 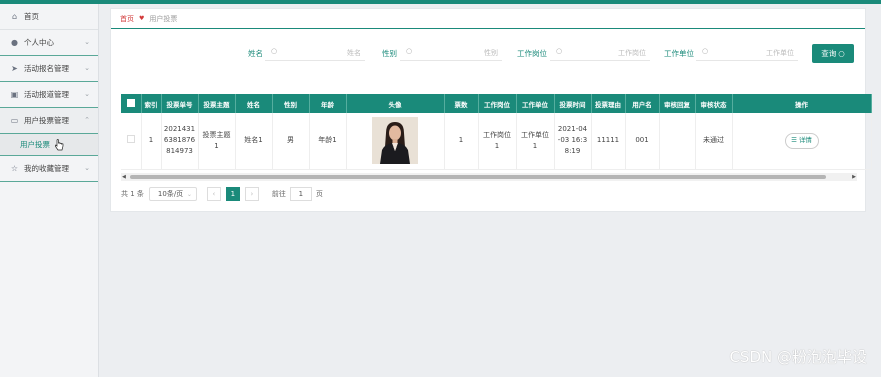 I want to click on search-placeholder: 工作岗位, so click(x=632, y=53).